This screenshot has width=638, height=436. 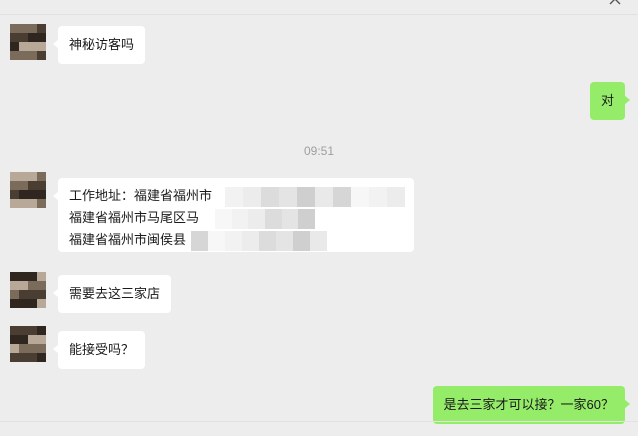 I want to click on address-line-3: 福建省福州市闽侯县, so click(x=236, y=240).